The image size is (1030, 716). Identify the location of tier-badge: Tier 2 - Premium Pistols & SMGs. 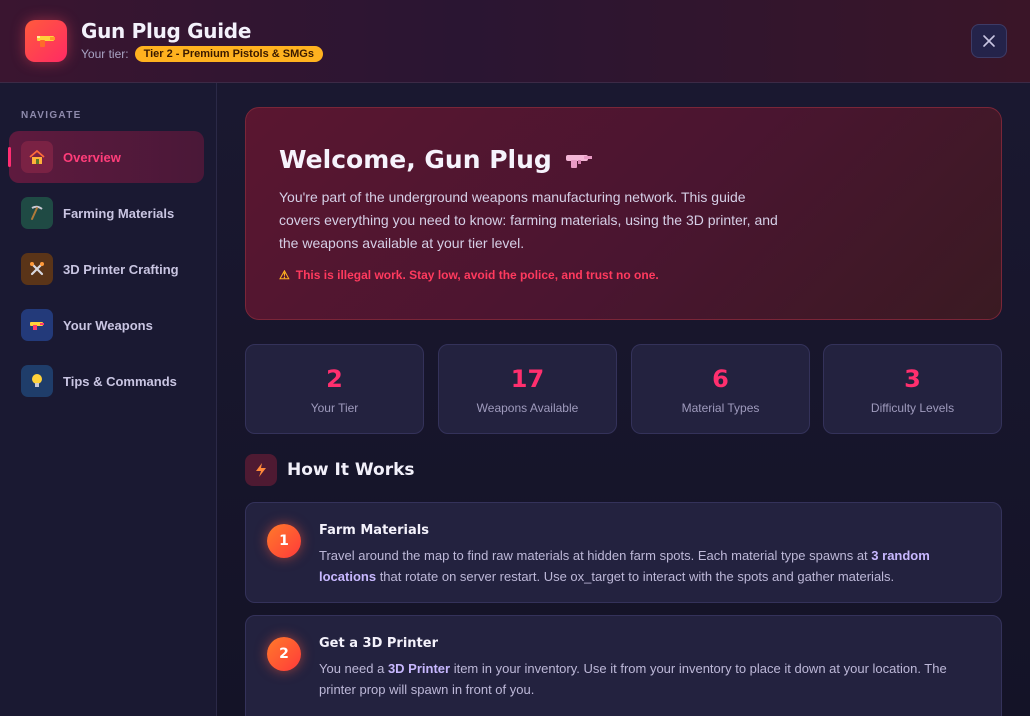
(228, 54).